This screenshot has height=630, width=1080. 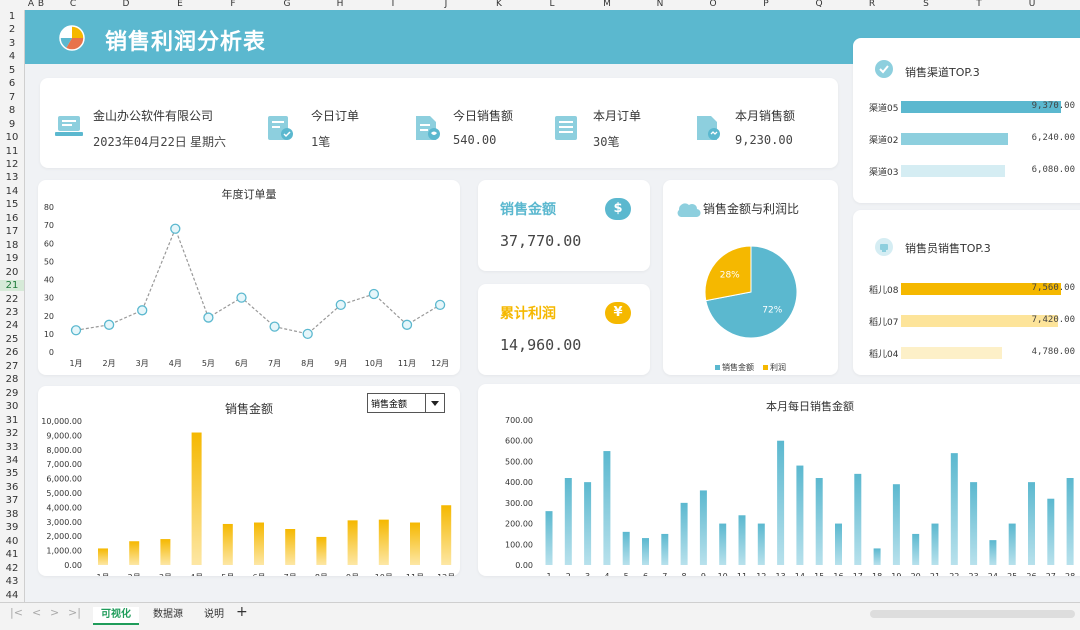 I want to click on row-header-36: 36, so click(x=12, y=487).